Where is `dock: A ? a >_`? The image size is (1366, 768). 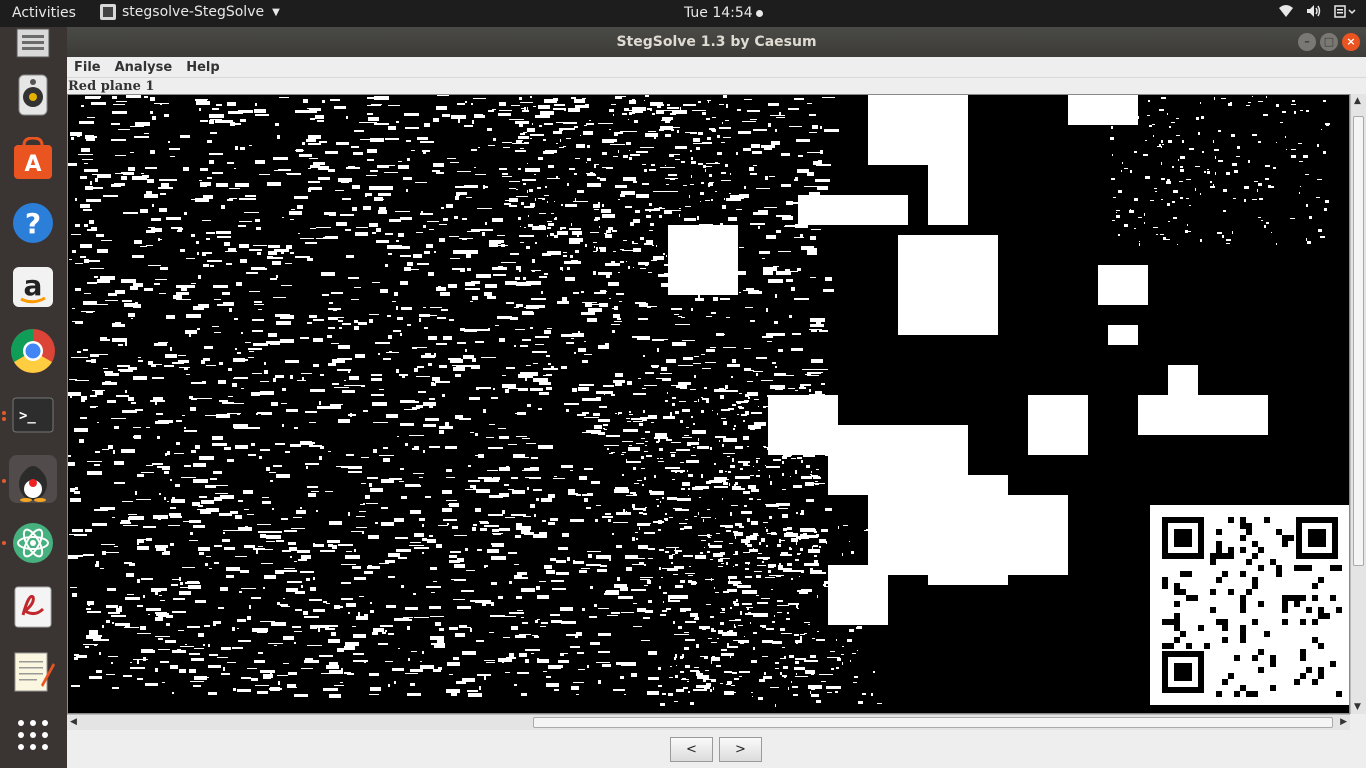 dock: A ? a >_ is located at coordinates (33, 397).